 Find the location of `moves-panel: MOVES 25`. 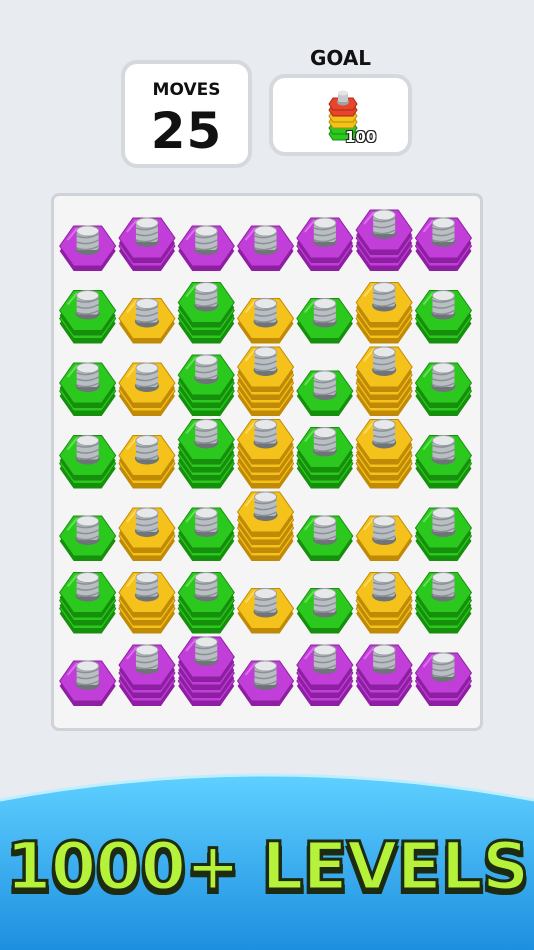

moves-panel: MOVES 25 is located at coordinates (186, 114).